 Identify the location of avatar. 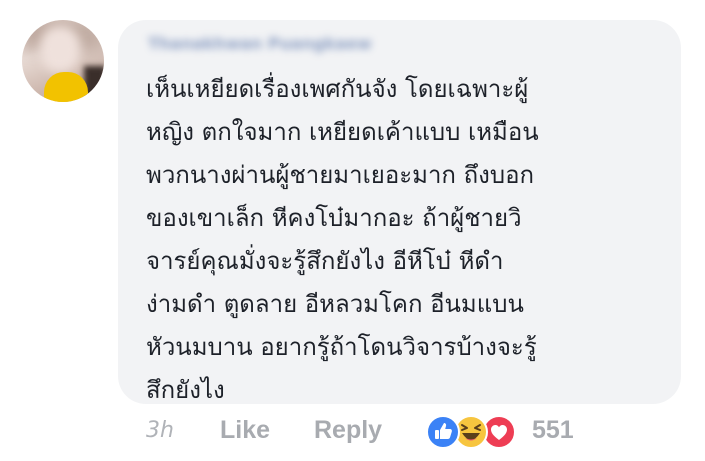
(63, 61).